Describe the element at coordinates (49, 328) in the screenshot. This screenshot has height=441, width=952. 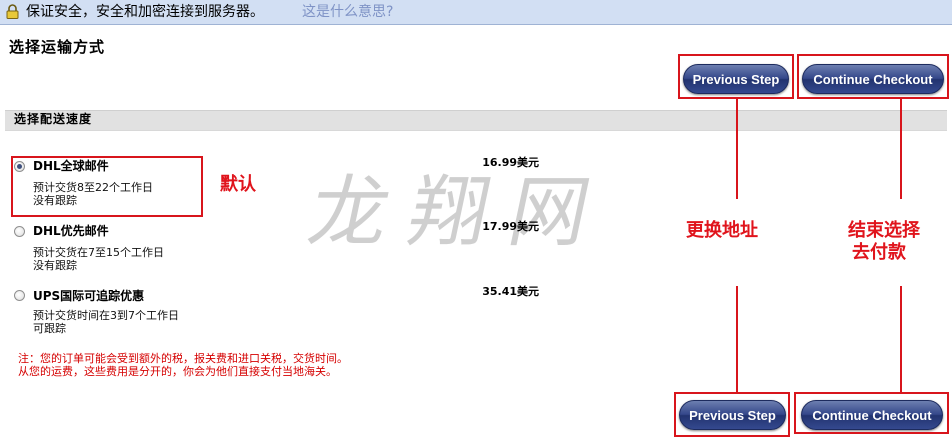
I see `shipping-option-tracking: 可跟踪` at that location.